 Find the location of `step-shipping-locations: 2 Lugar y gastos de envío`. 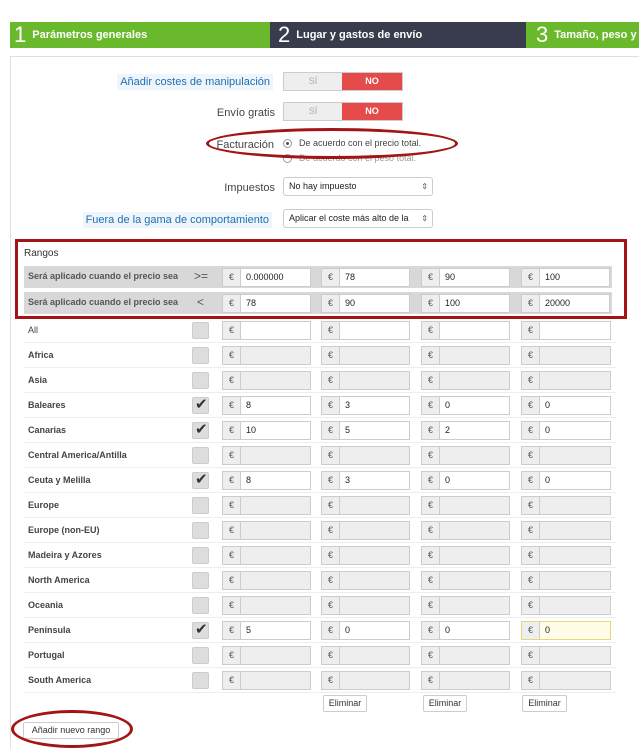

step-shipping-locations: 2 Lugar y gastos de envío is located at coordinates (398, 35).